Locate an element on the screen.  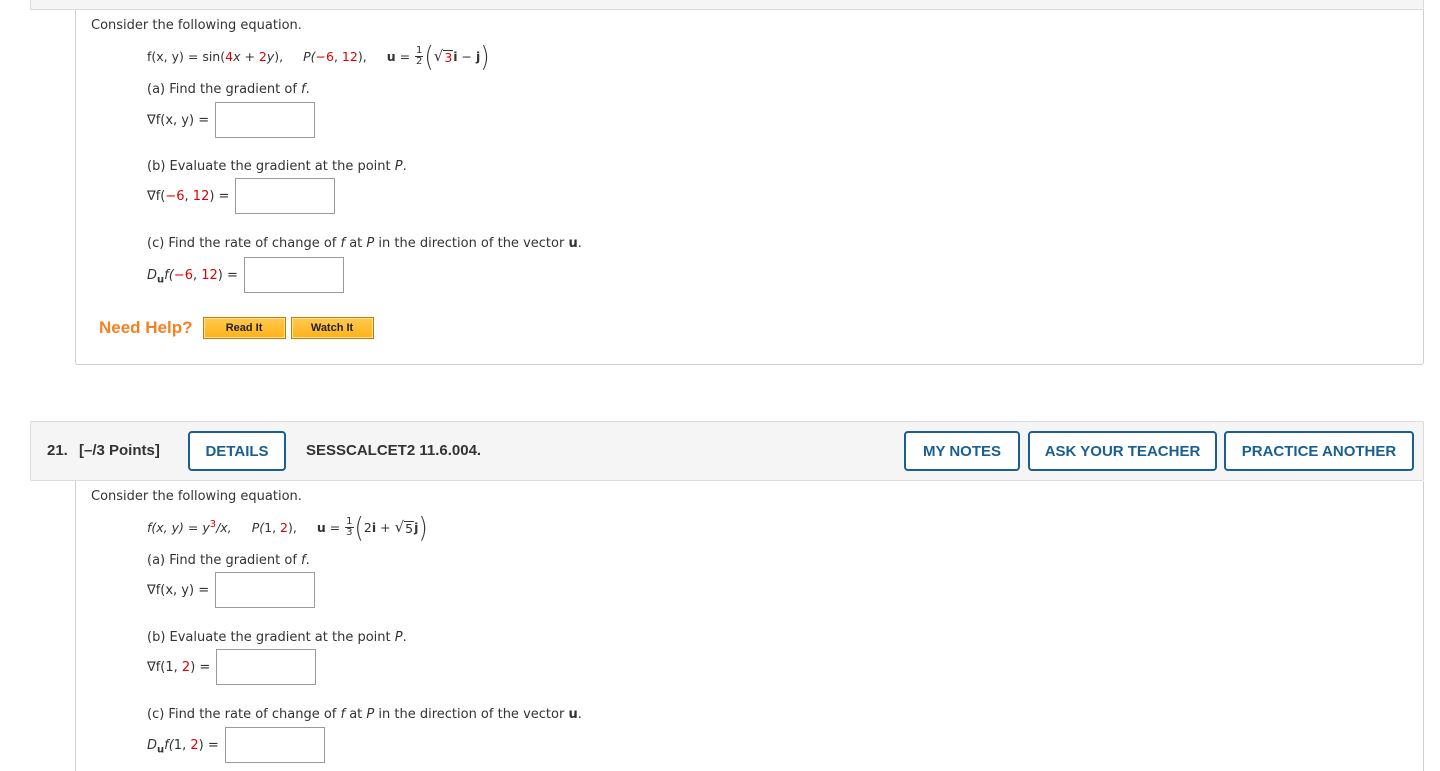
ask-your-teacher-button: ASK YOUR TEACHER is located at coordinates (1122, 451).